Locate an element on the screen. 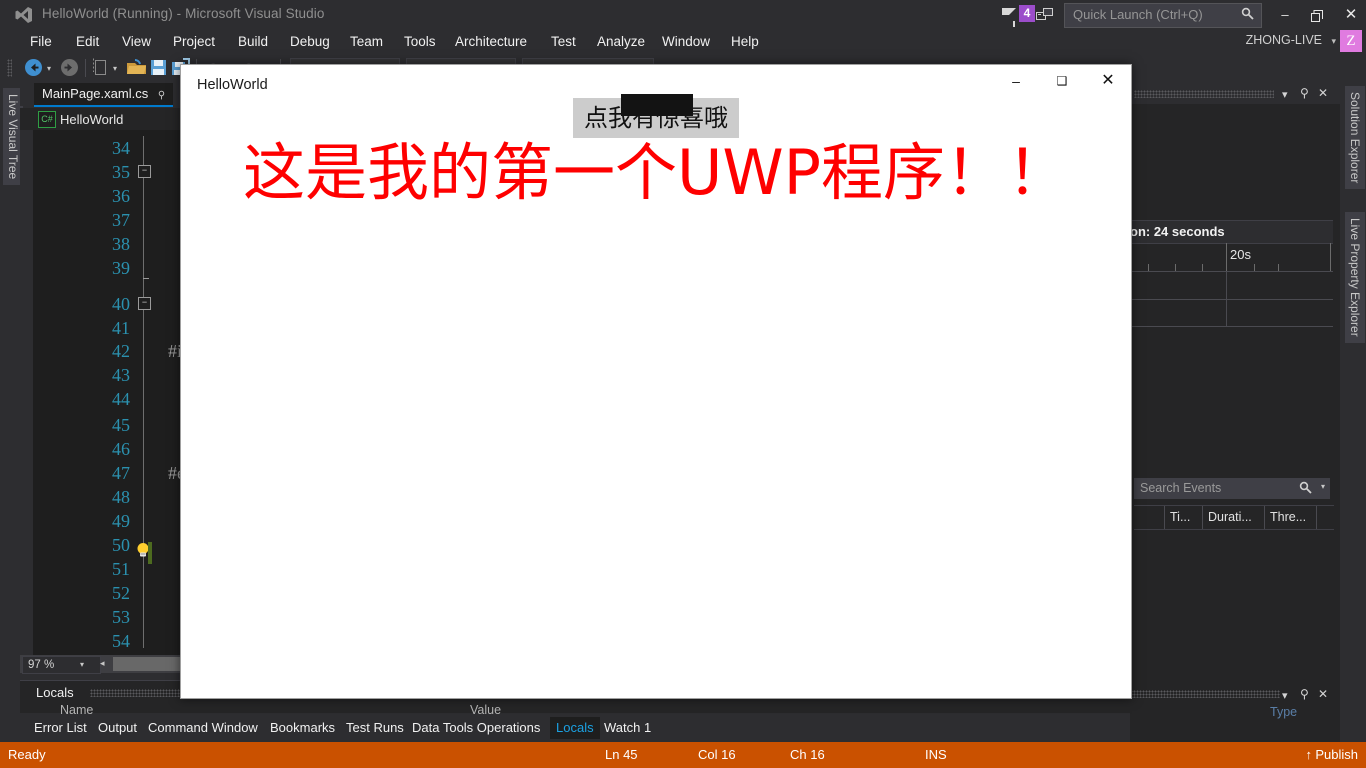 This screenshot has height=768, width=1366. menu-build: Build is located at coordinates (253, 42).